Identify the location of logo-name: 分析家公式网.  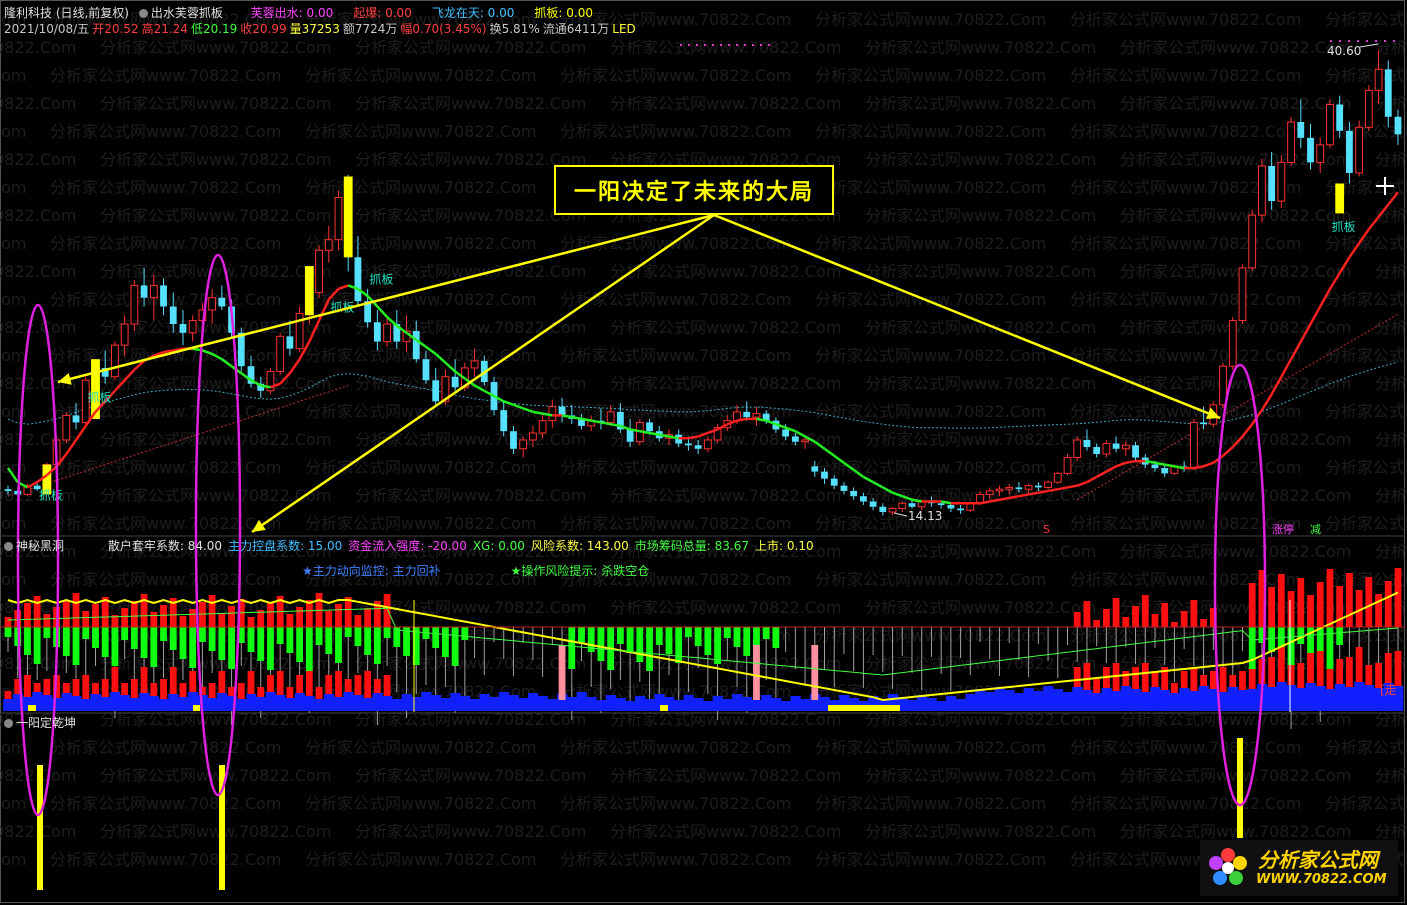
(1318, 860).